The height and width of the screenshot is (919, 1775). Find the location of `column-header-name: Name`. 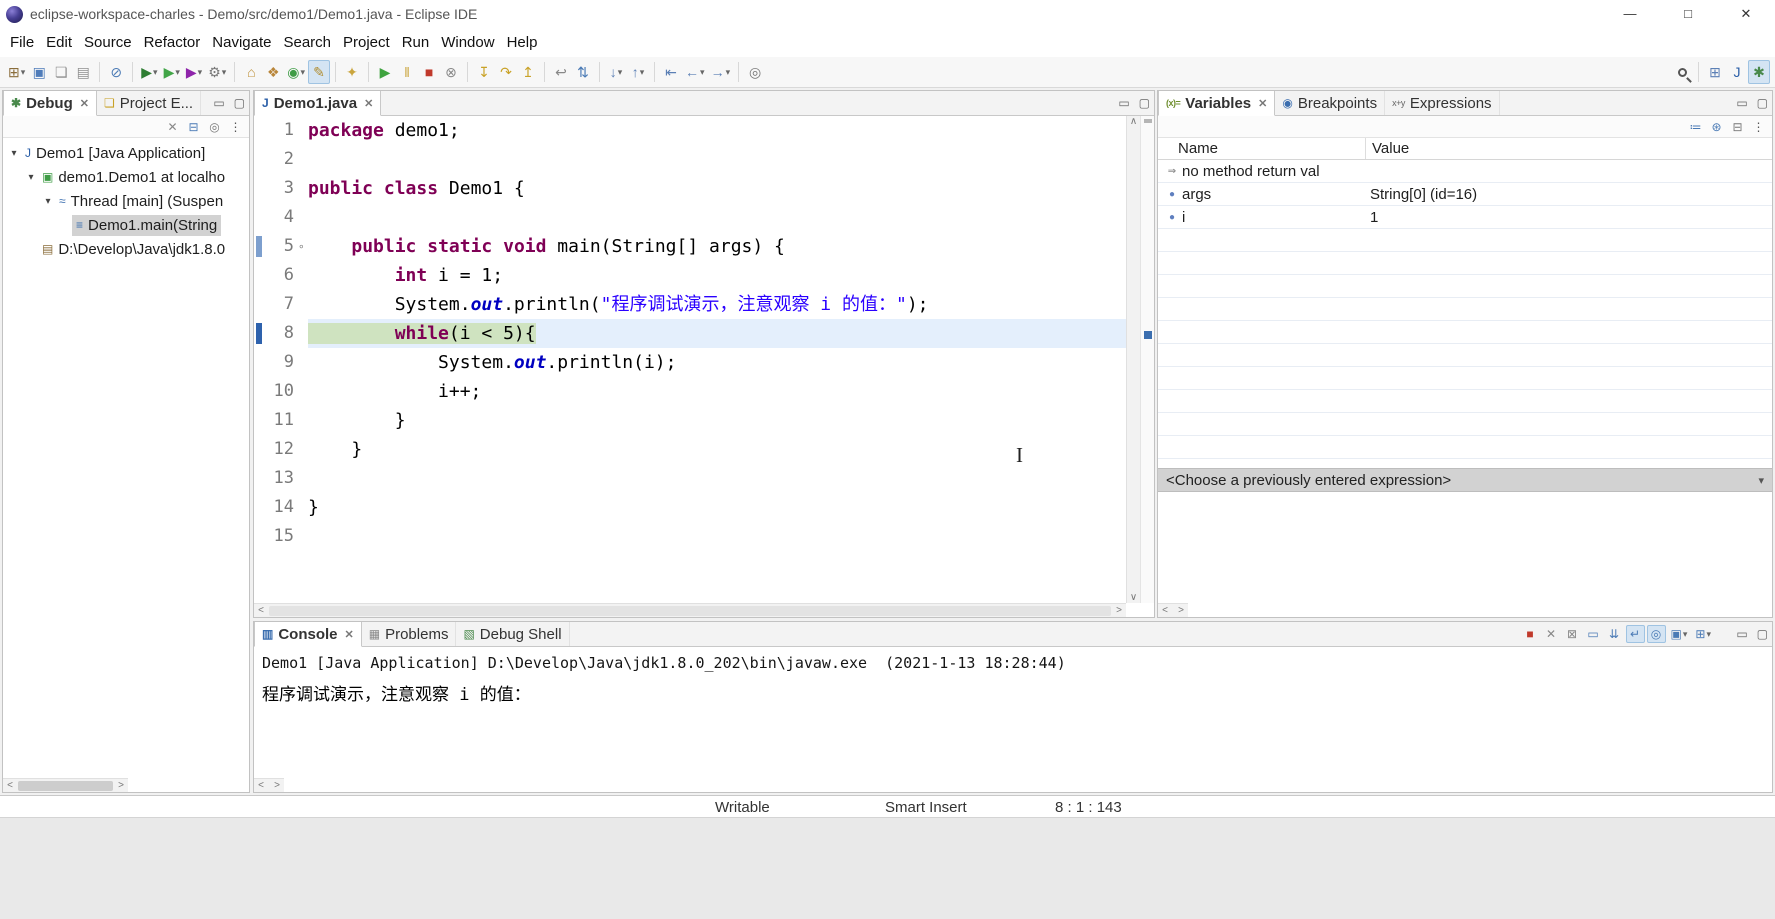

column-header-name: Name is located at coordinates (1262, 148).